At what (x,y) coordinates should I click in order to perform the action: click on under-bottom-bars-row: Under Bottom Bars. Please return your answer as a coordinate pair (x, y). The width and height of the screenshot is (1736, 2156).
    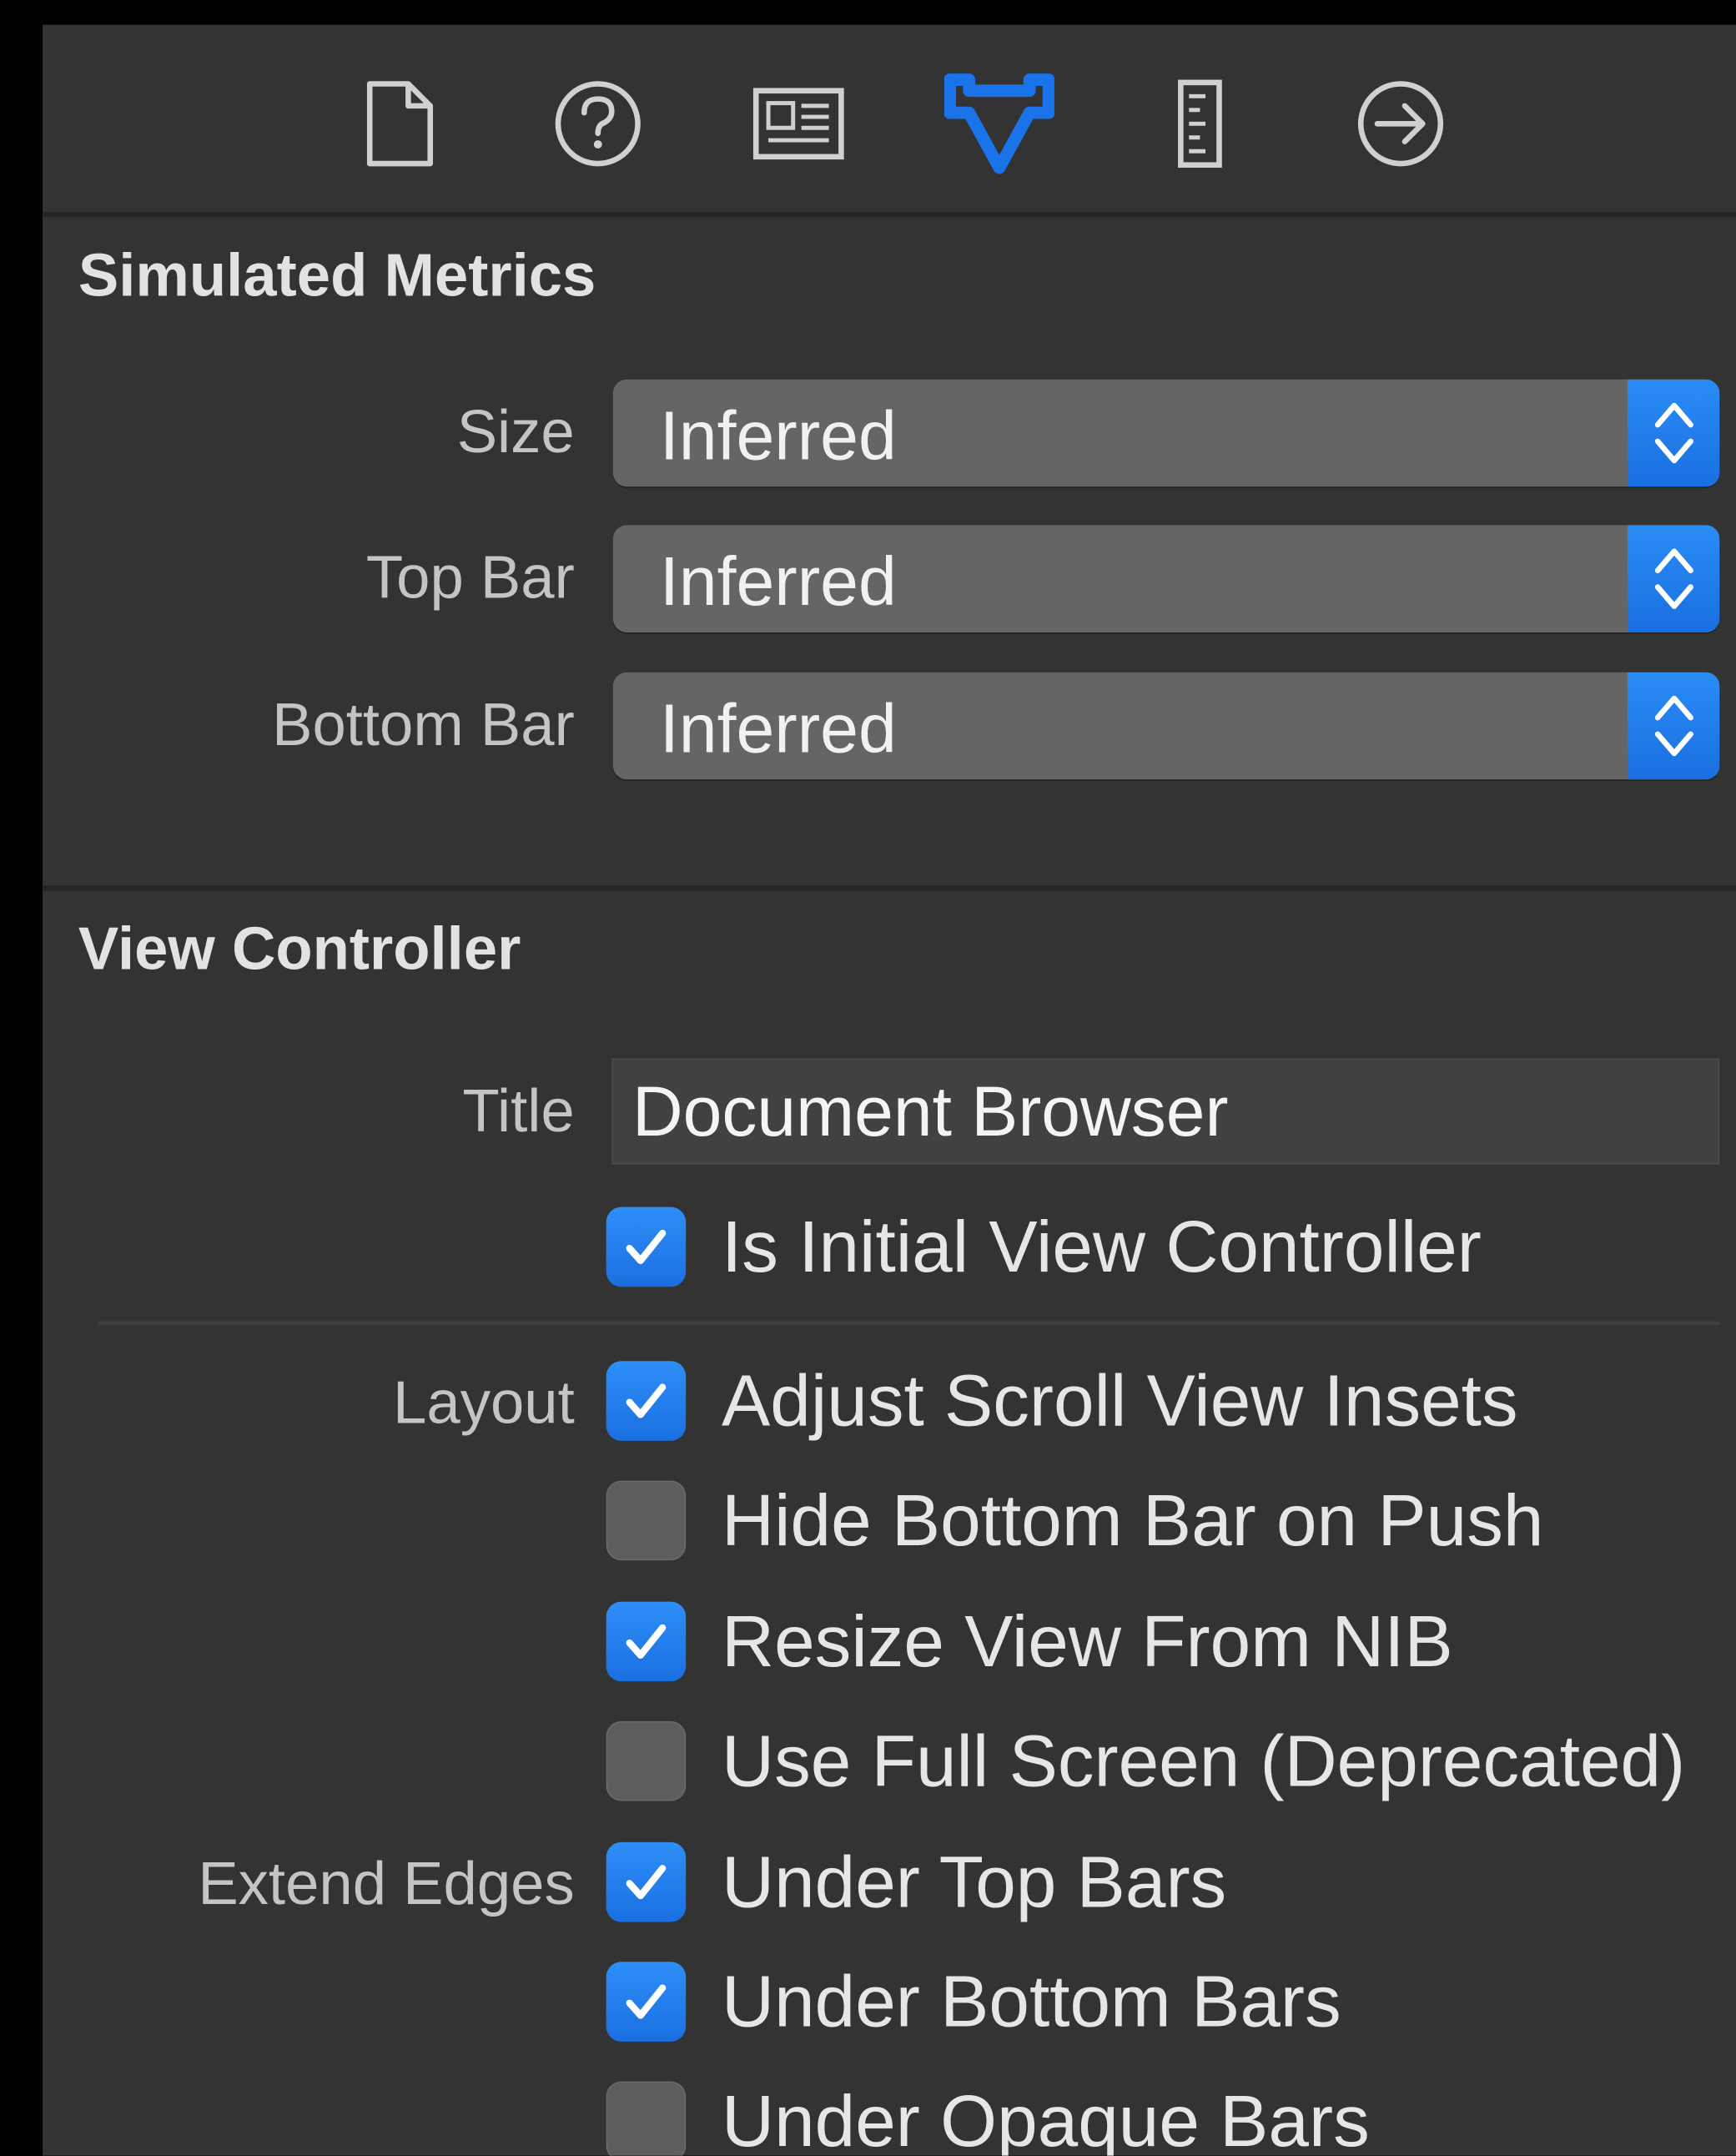
    Looking at the image, I should click on (973, 2001).